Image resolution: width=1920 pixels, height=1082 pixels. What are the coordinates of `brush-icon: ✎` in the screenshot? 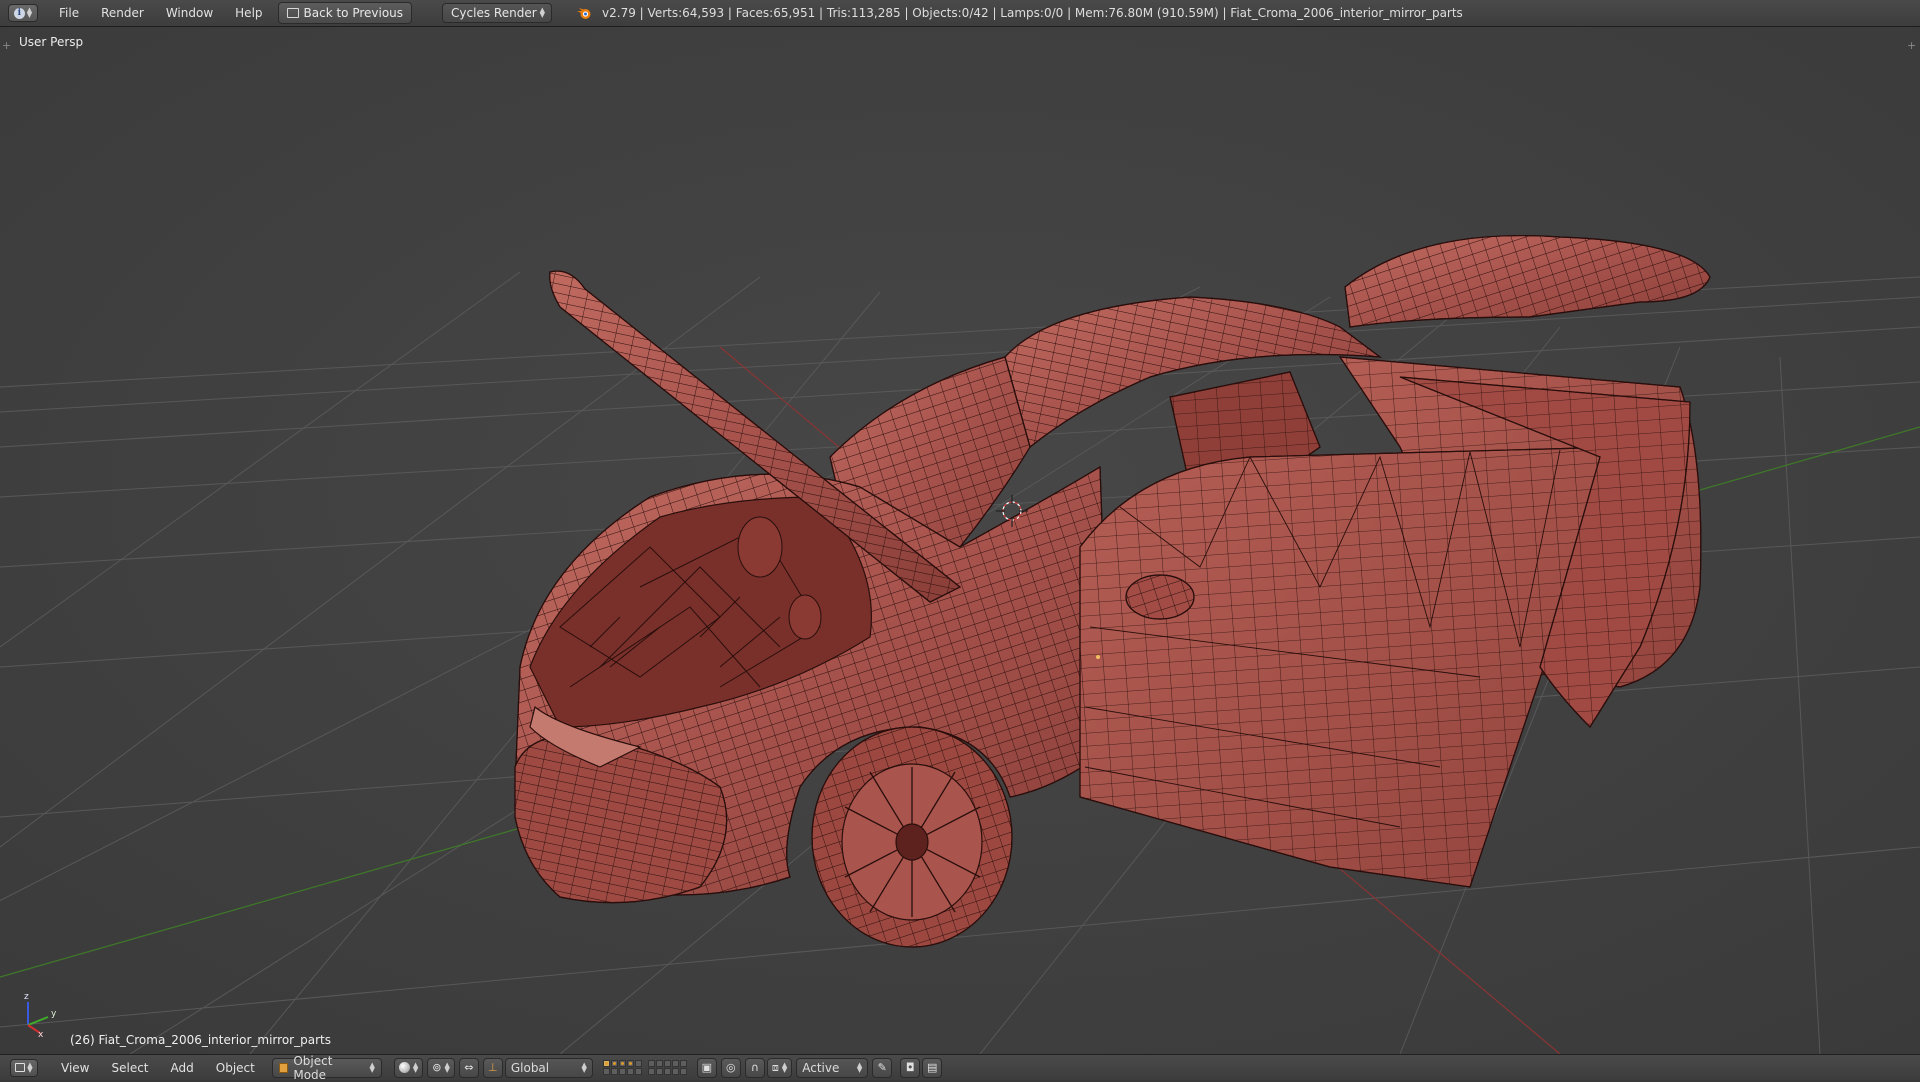 It's located at (882, 1067).